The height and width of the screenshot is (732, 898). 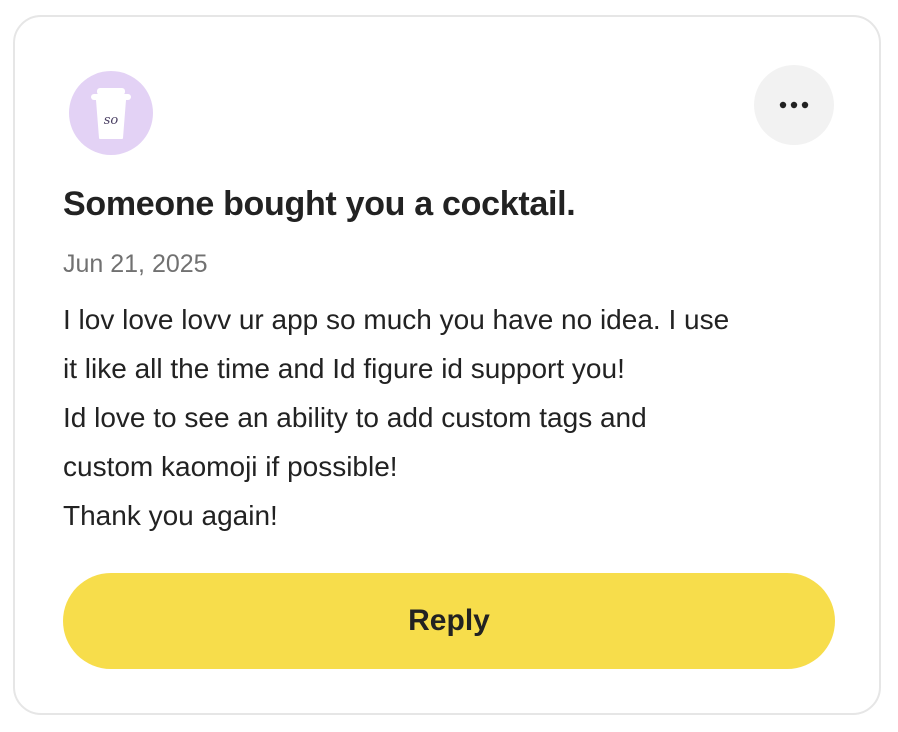 I want to click on coffee-cup-icon: so, so click(x=111, y=113).